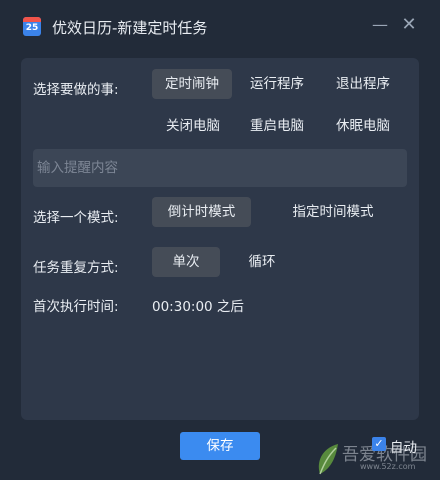  I want to click on window-title: 优效日历-新建定时任务, so click(130, 28).